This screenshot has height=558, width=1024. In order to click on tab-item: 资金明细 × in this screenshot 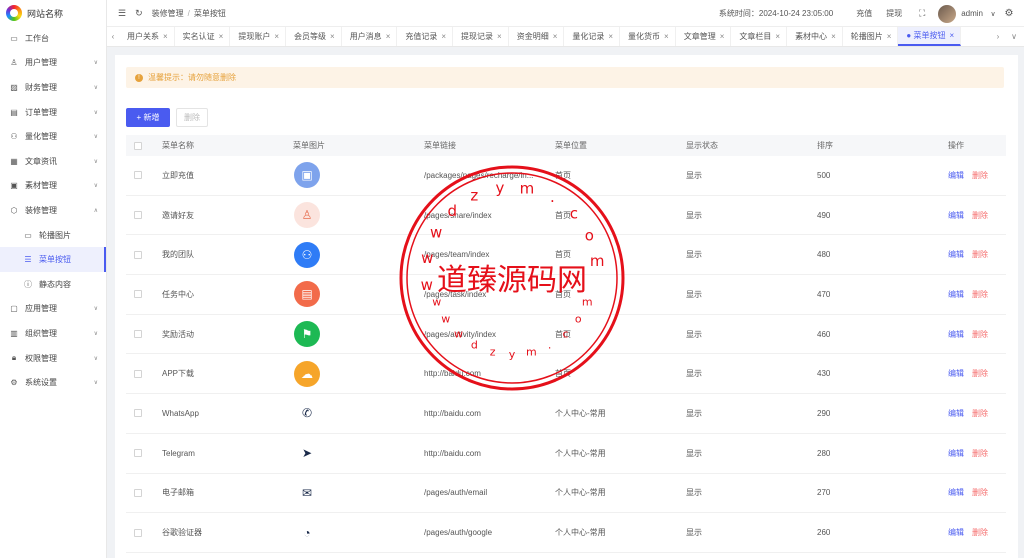, I will do `click(537, 36)`.